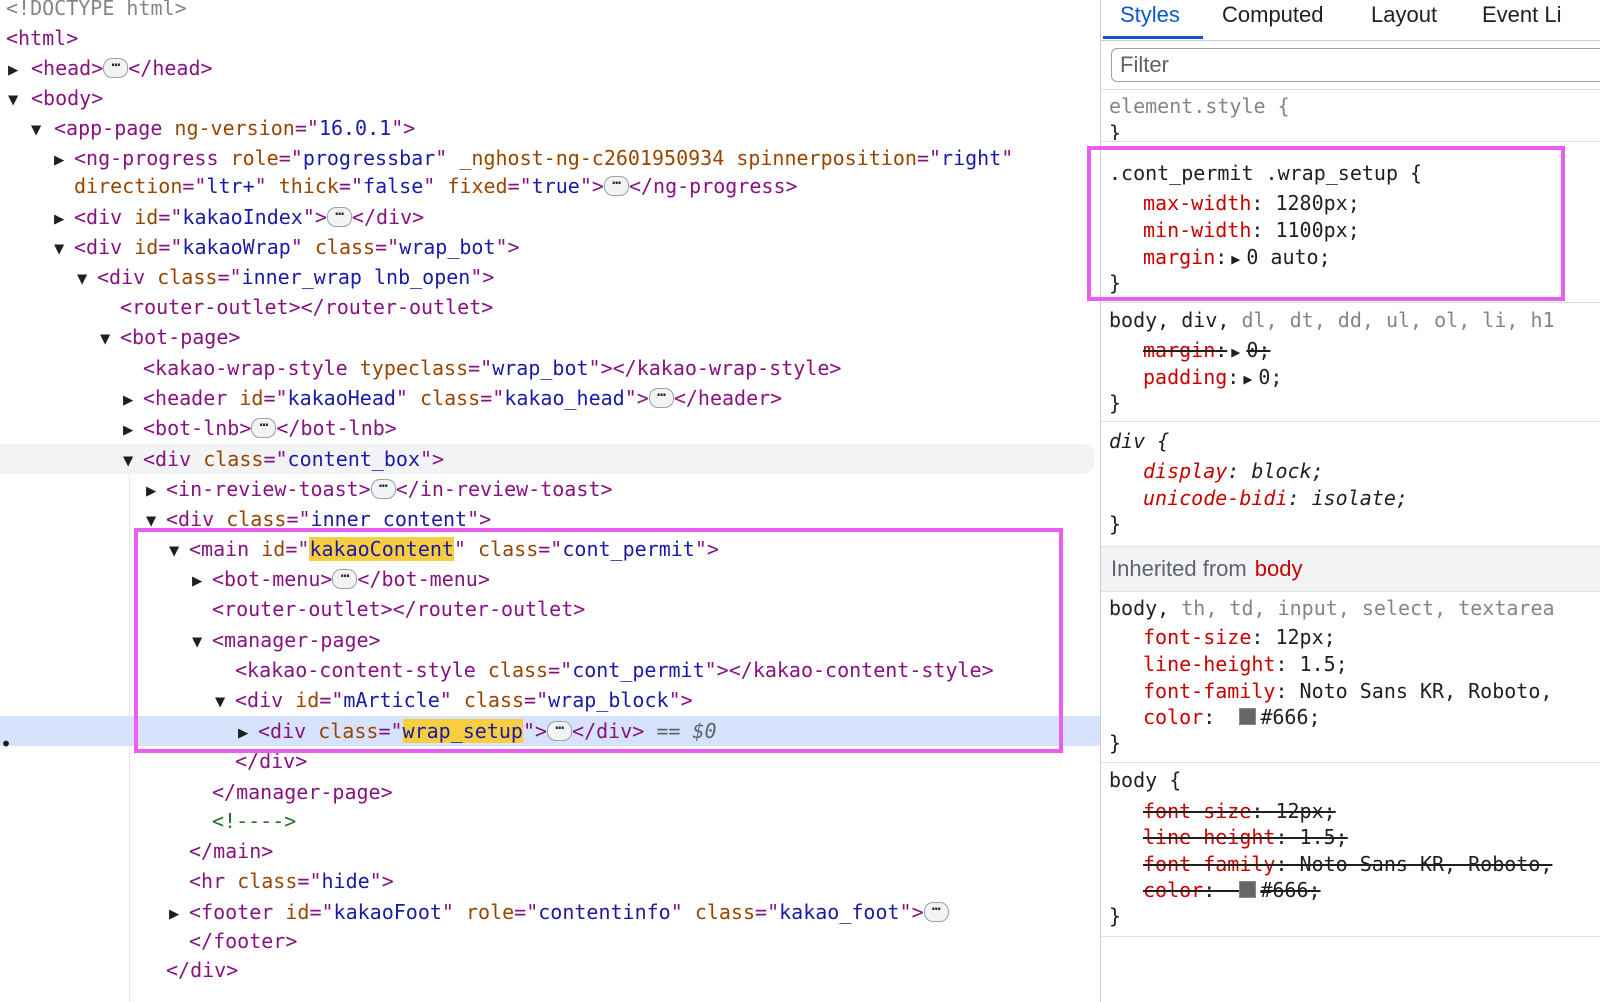 The image size is (1600, 1002). Describe the element at coordinates (550, 38) in the screenshot. I see `tree-row-html: <html>` at that location.